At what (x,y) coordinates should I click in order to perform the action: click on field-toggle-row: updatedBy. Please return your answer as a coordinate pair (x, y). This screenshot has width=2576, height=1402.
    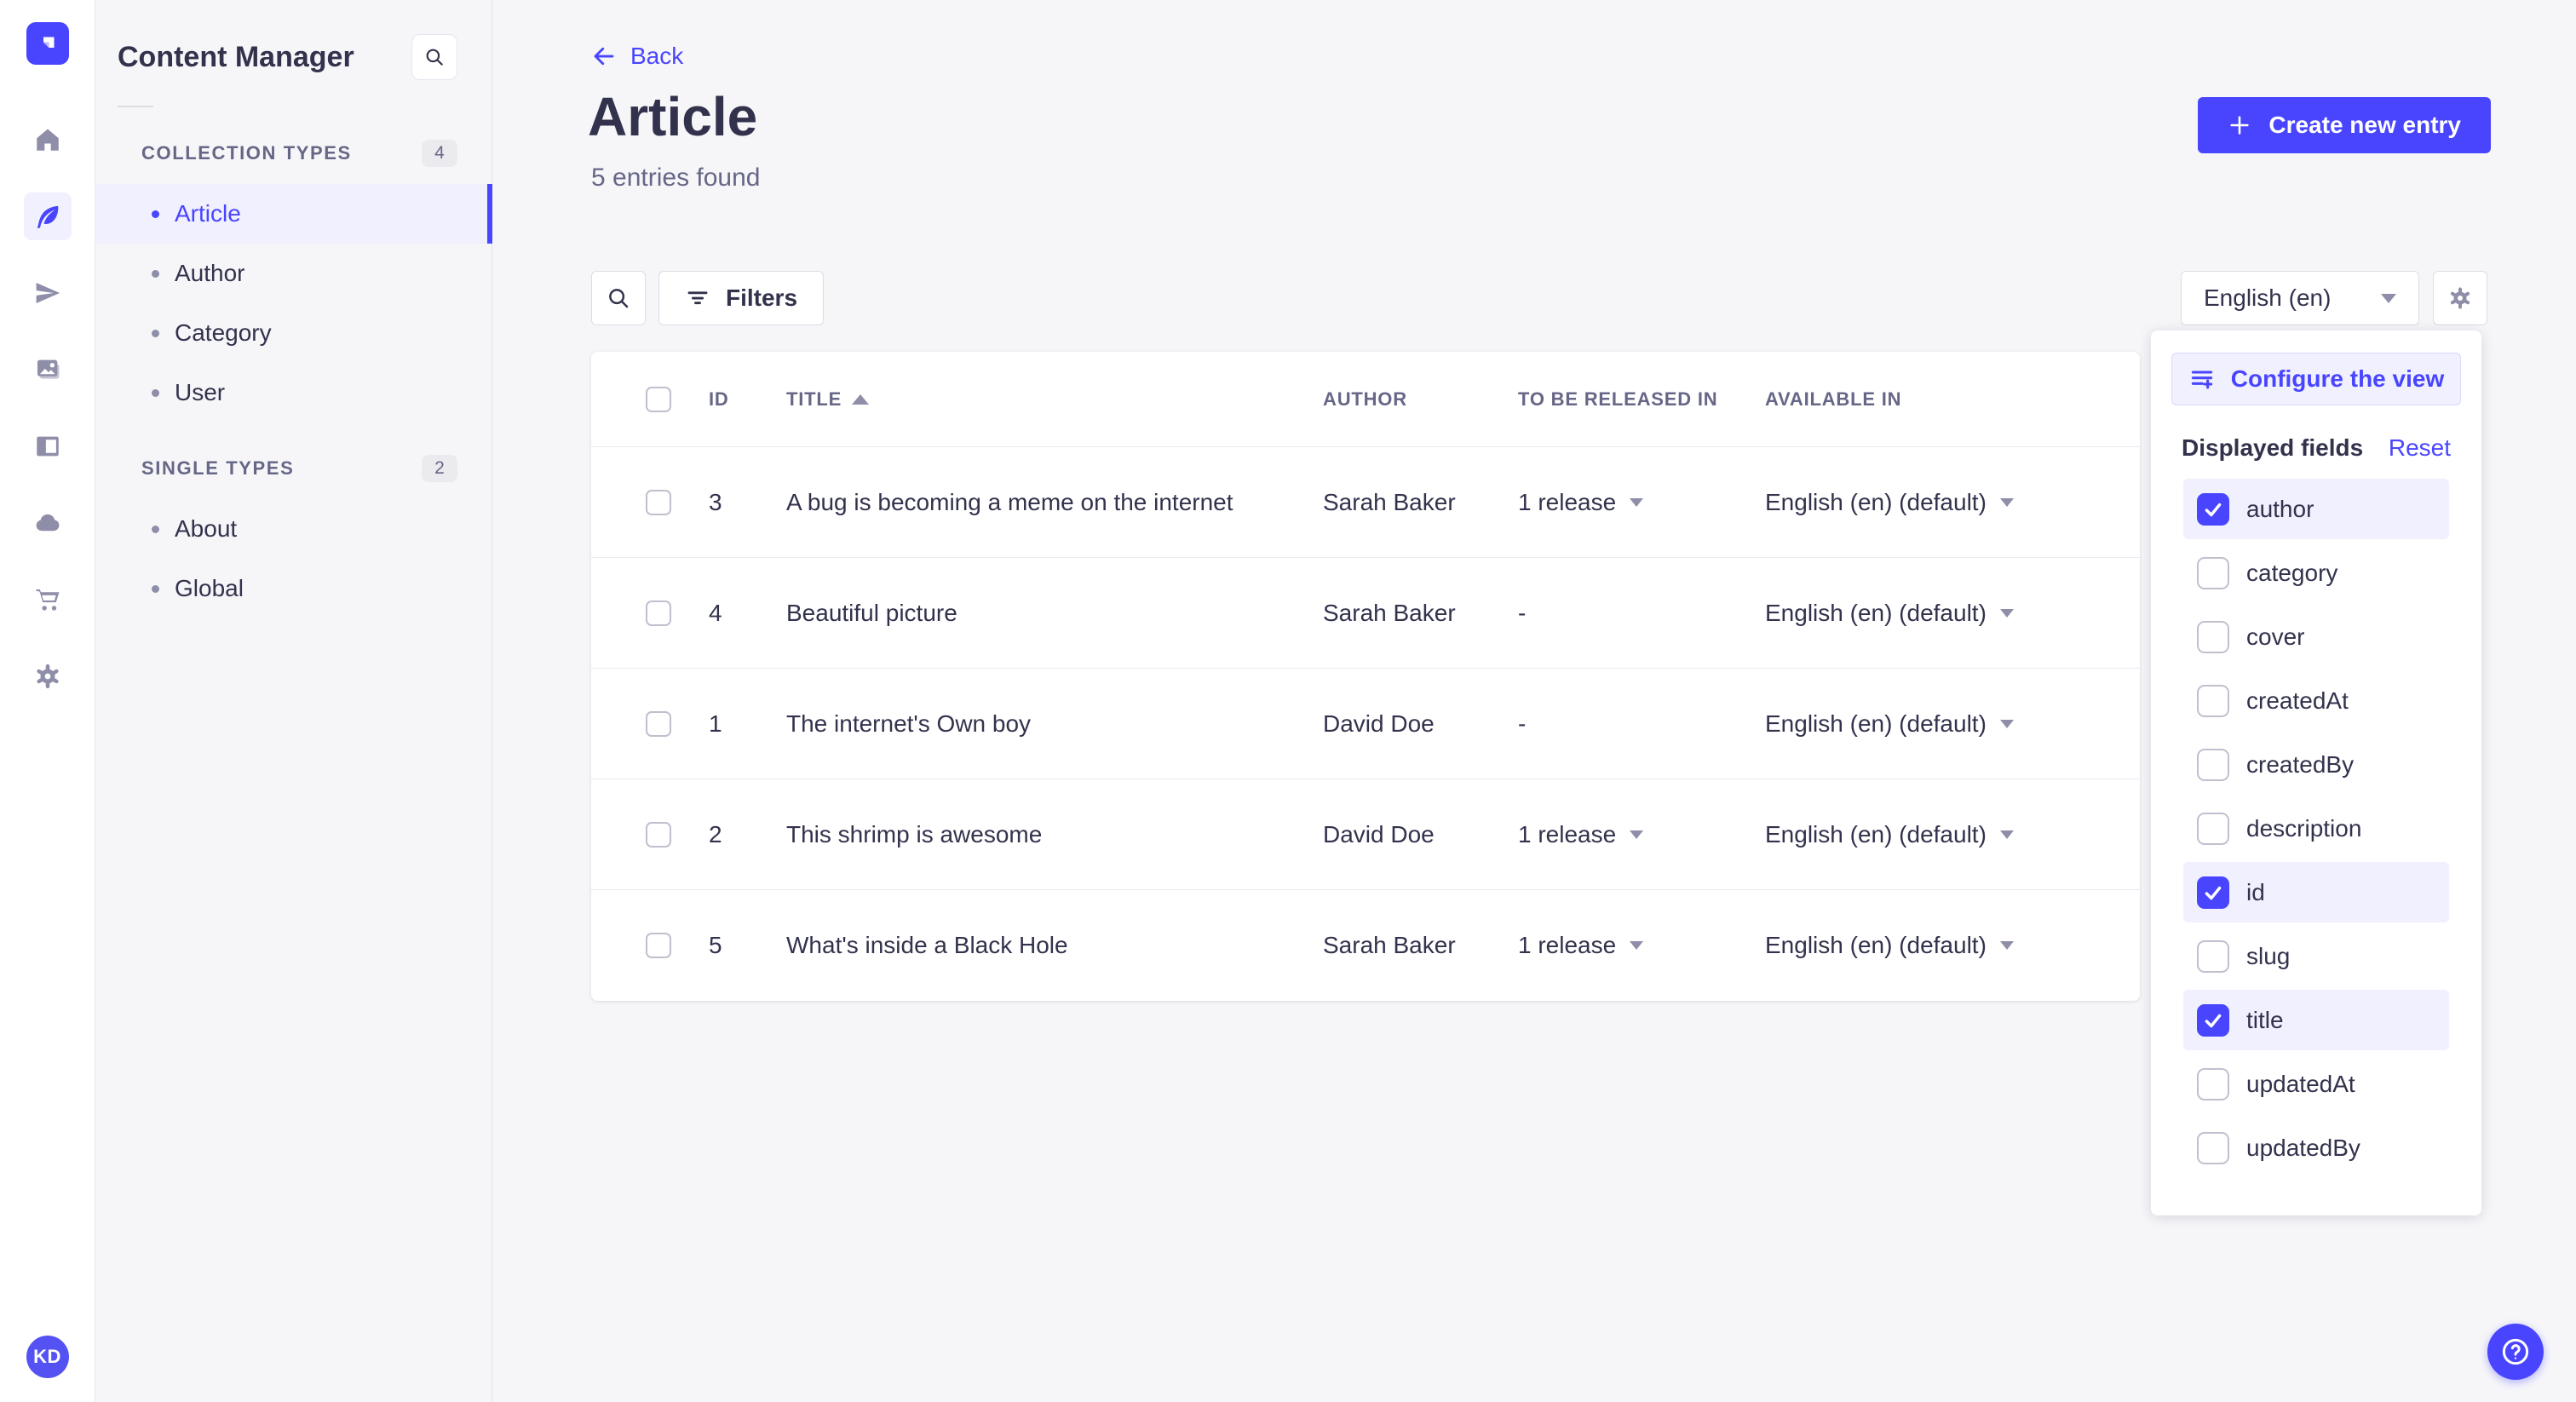
    Looking at the image, I should click on (2316, 1148).